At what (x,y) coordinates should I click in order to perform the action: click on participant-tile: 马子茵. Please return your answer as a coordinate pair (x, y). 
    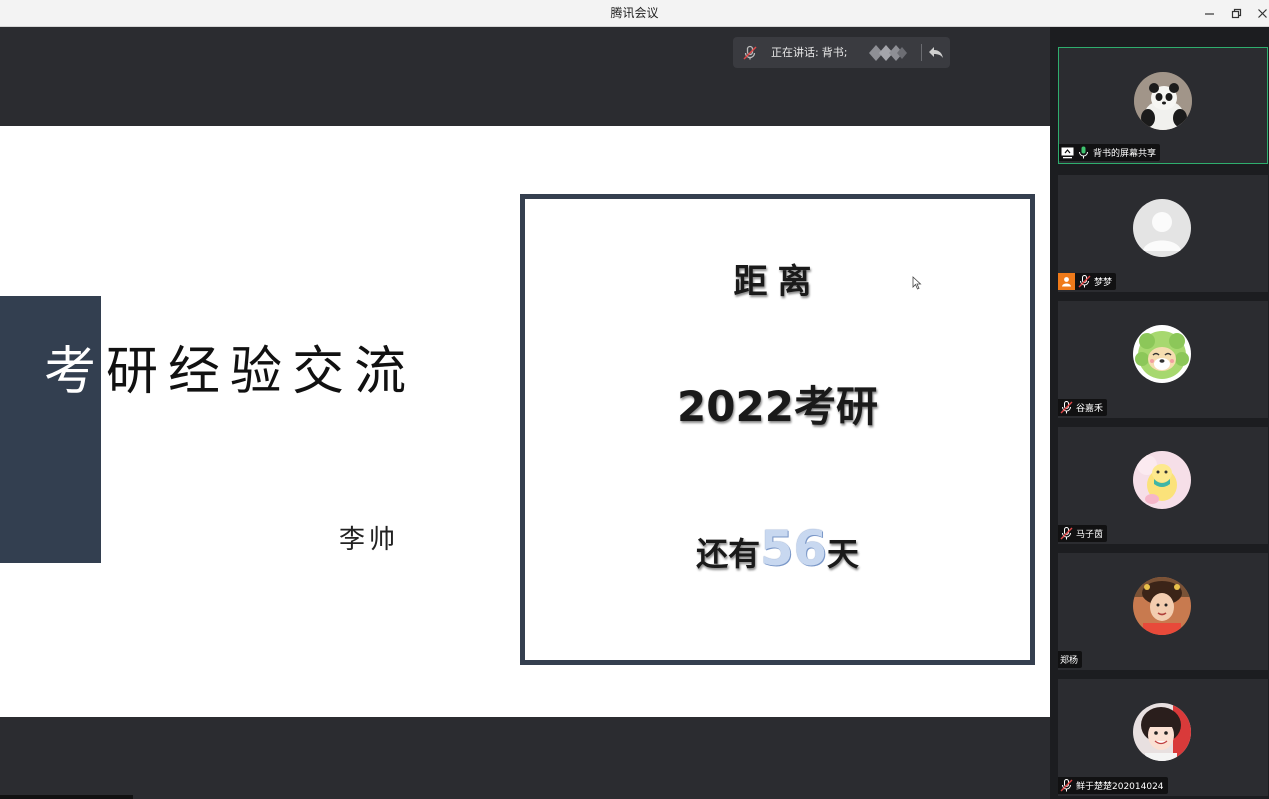
    Looking at the image, I should click on (1163, 485).